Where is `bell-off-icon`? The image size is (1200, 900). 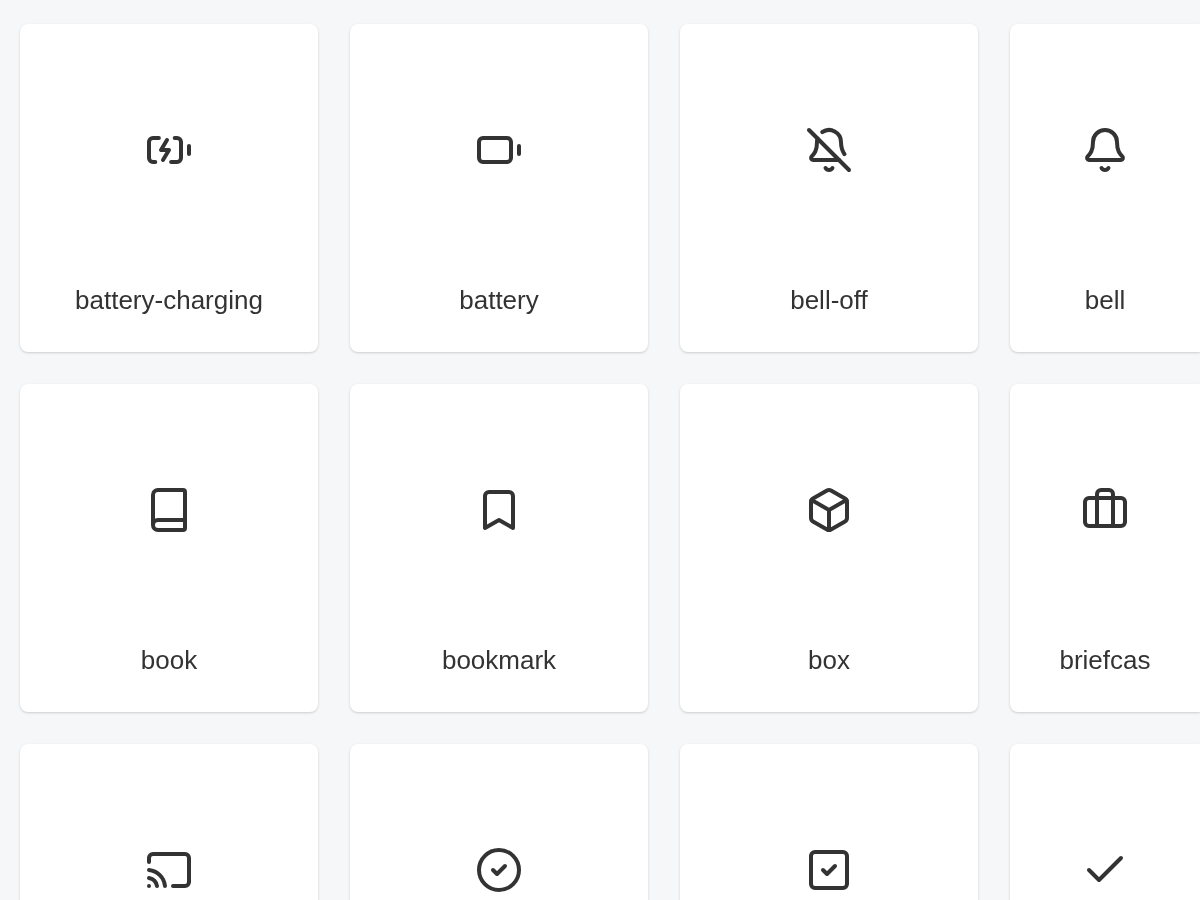 bell-off-icon is located at coordinates (829, 150).